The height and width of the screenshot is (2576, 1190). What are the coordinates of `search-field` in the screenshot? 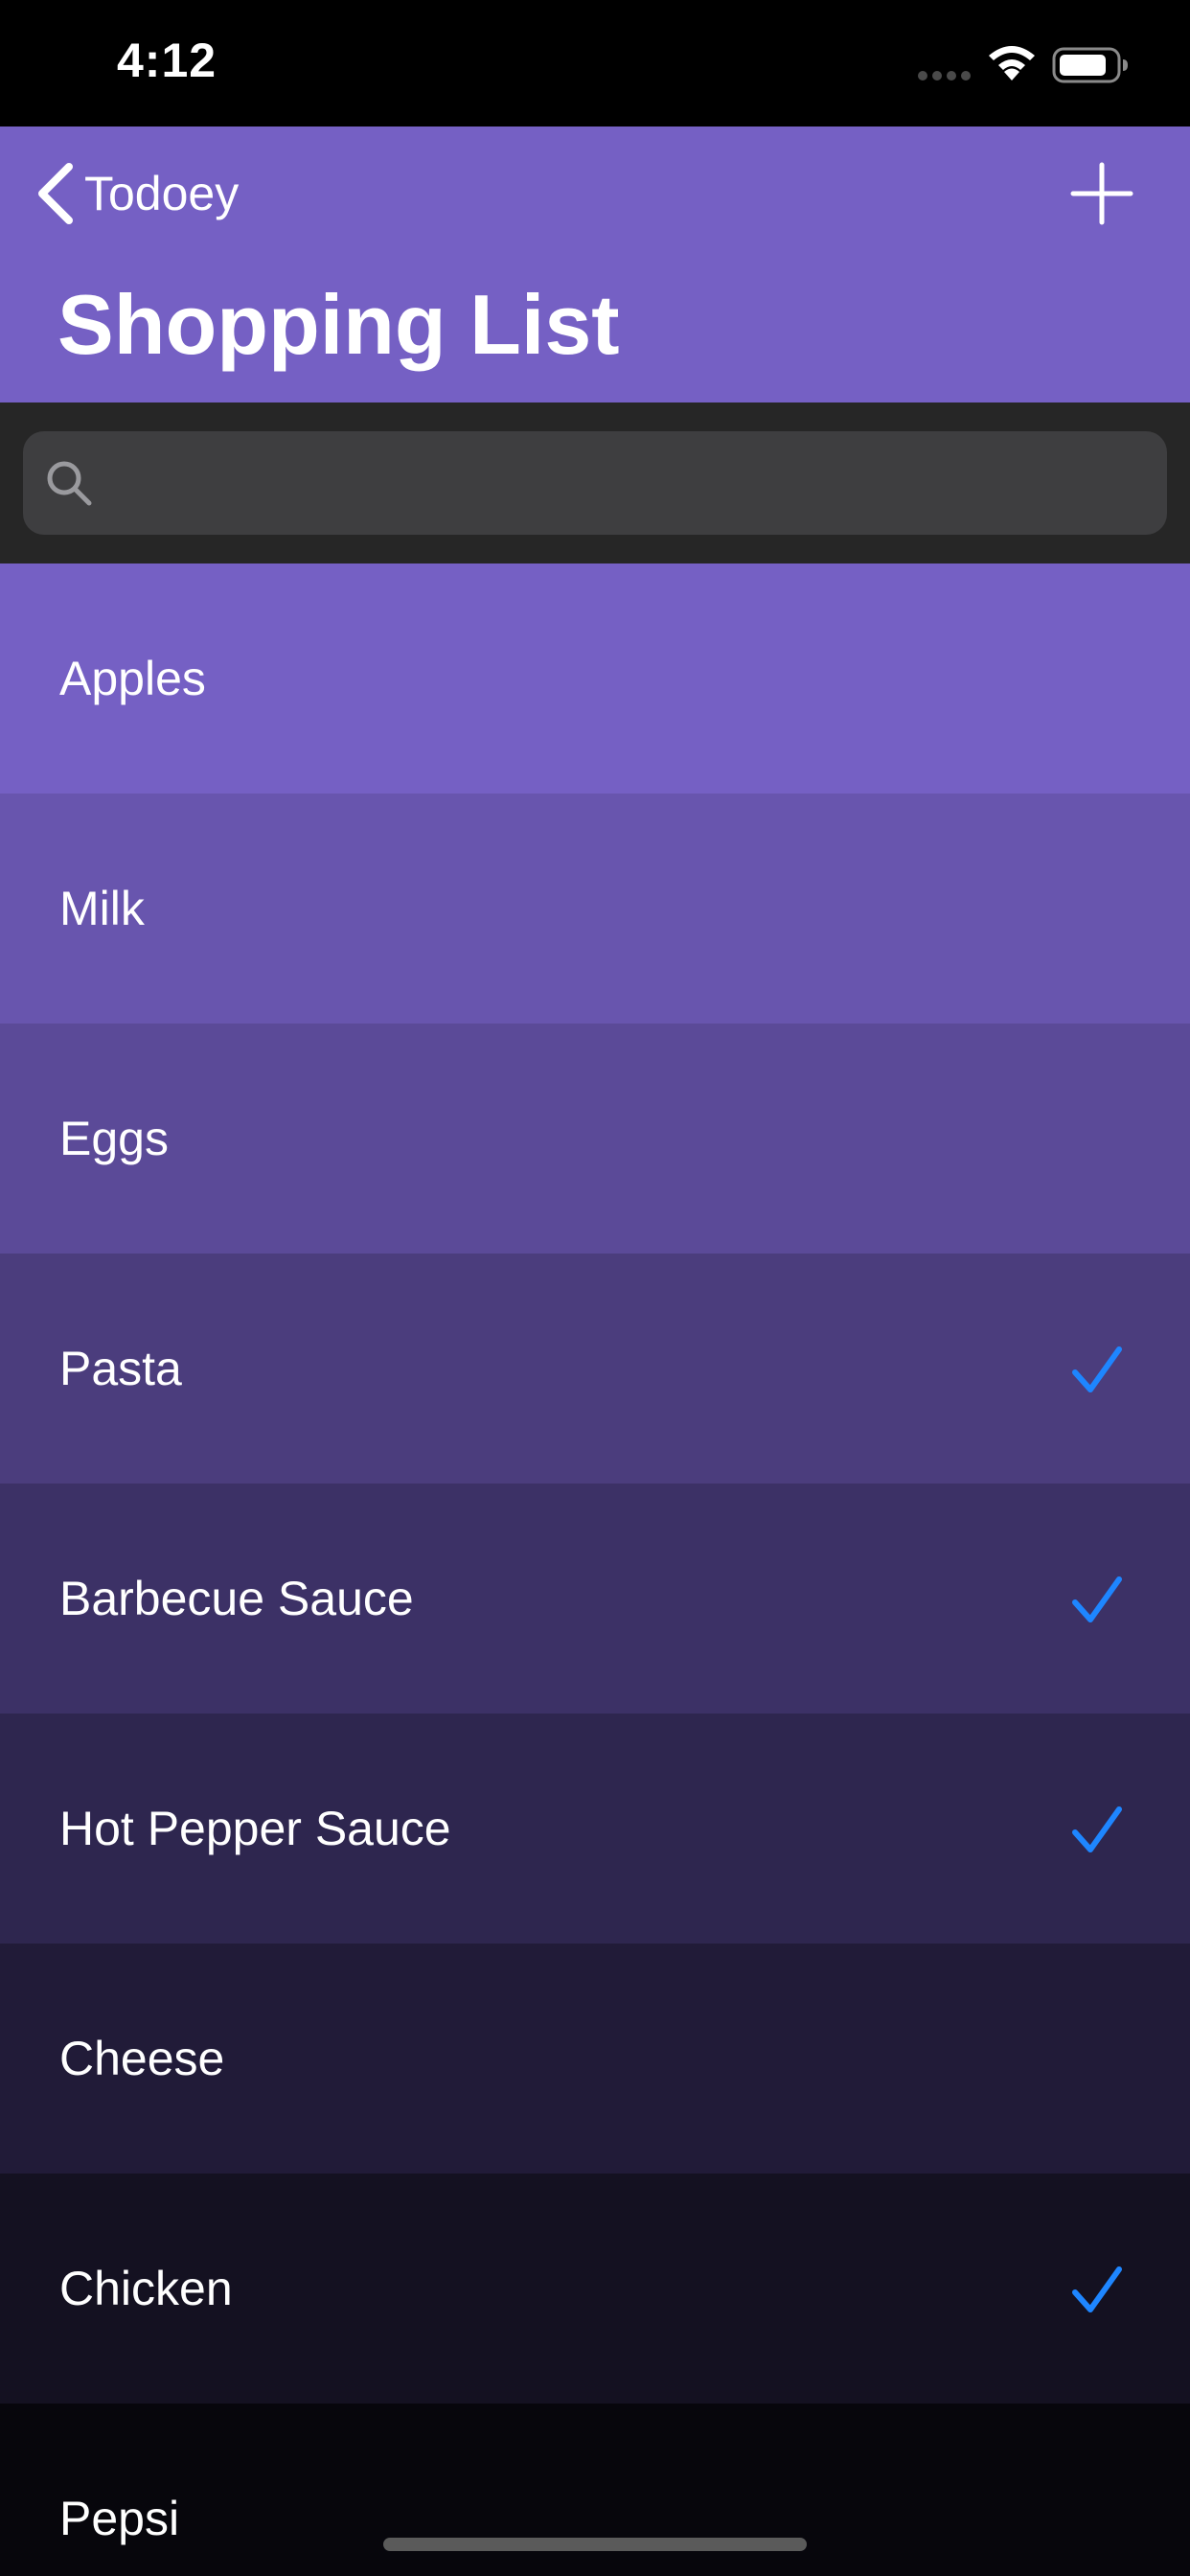 It's located at (595, 484).